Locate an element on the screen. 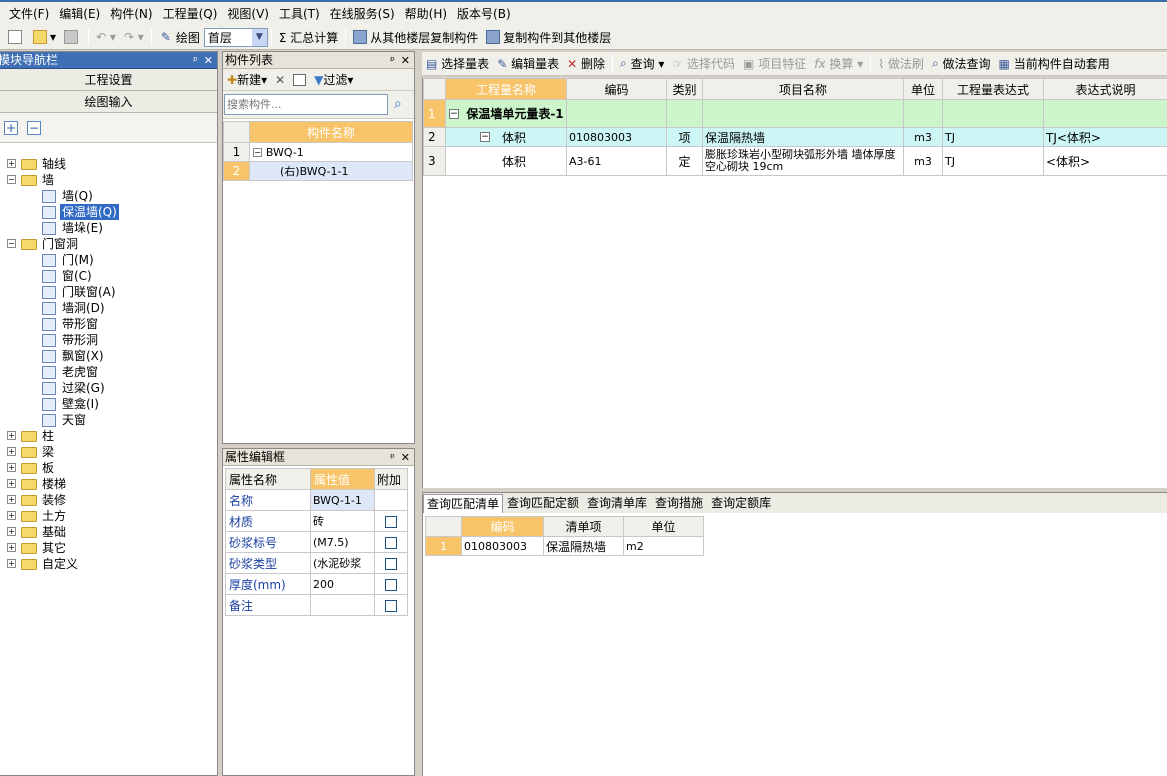 The width and height of the screenshot is (1167, 776). expression-desc-cell is located at coordinates (1105, 113).